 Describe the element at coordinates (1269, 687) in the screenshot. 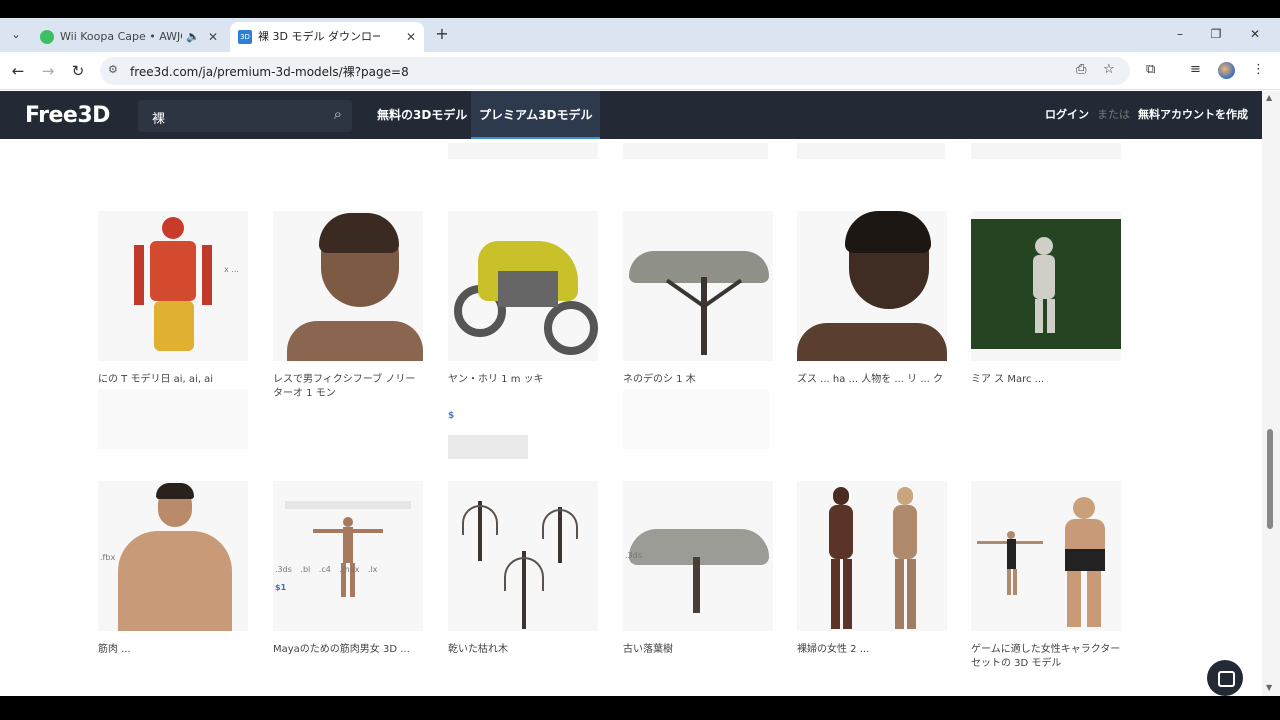

I see `scroll-down-icon: ▼` at that location.